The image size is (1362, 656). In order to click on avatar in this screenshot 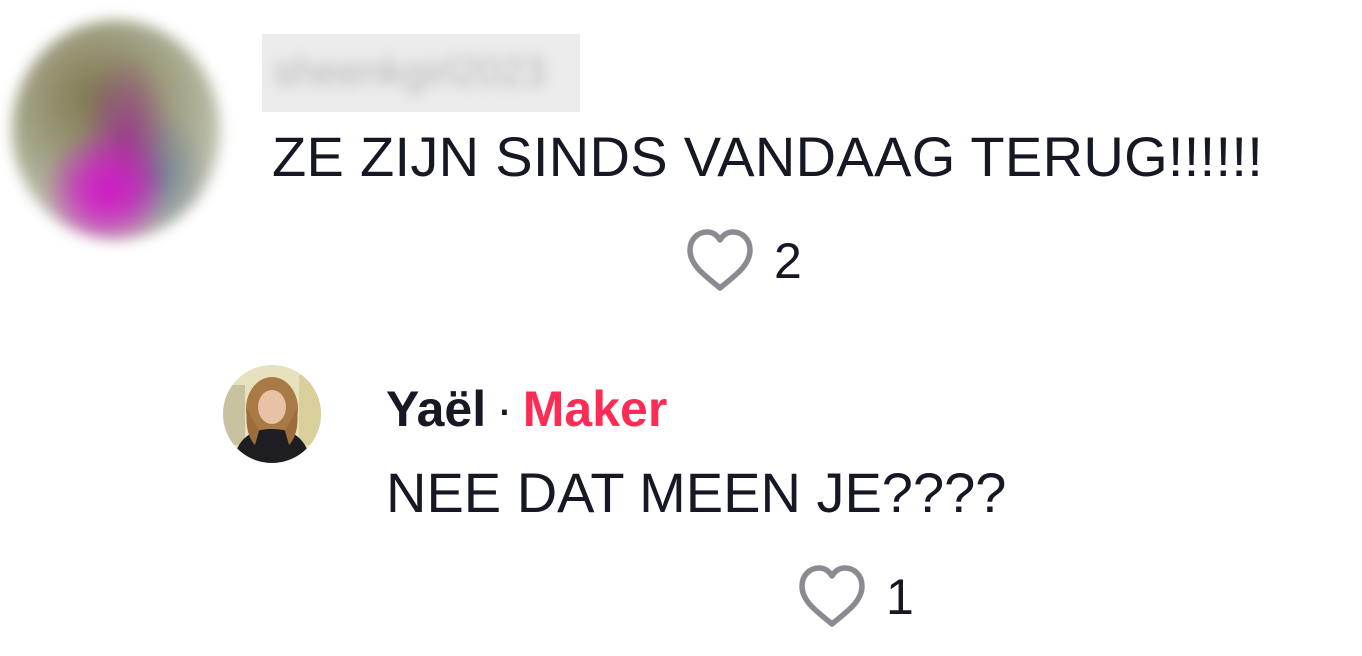, I will do `click(116, 130)`.